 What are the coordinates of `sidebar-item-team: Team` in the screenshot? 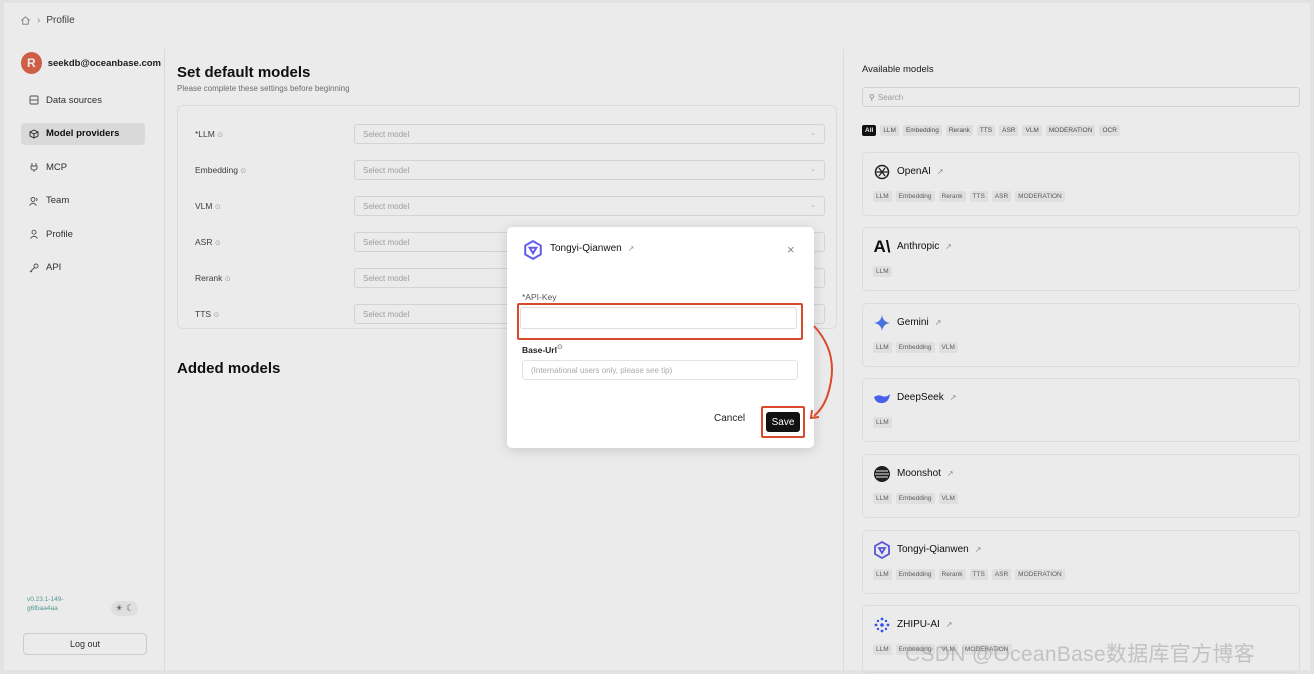 It's located at (83, 201).